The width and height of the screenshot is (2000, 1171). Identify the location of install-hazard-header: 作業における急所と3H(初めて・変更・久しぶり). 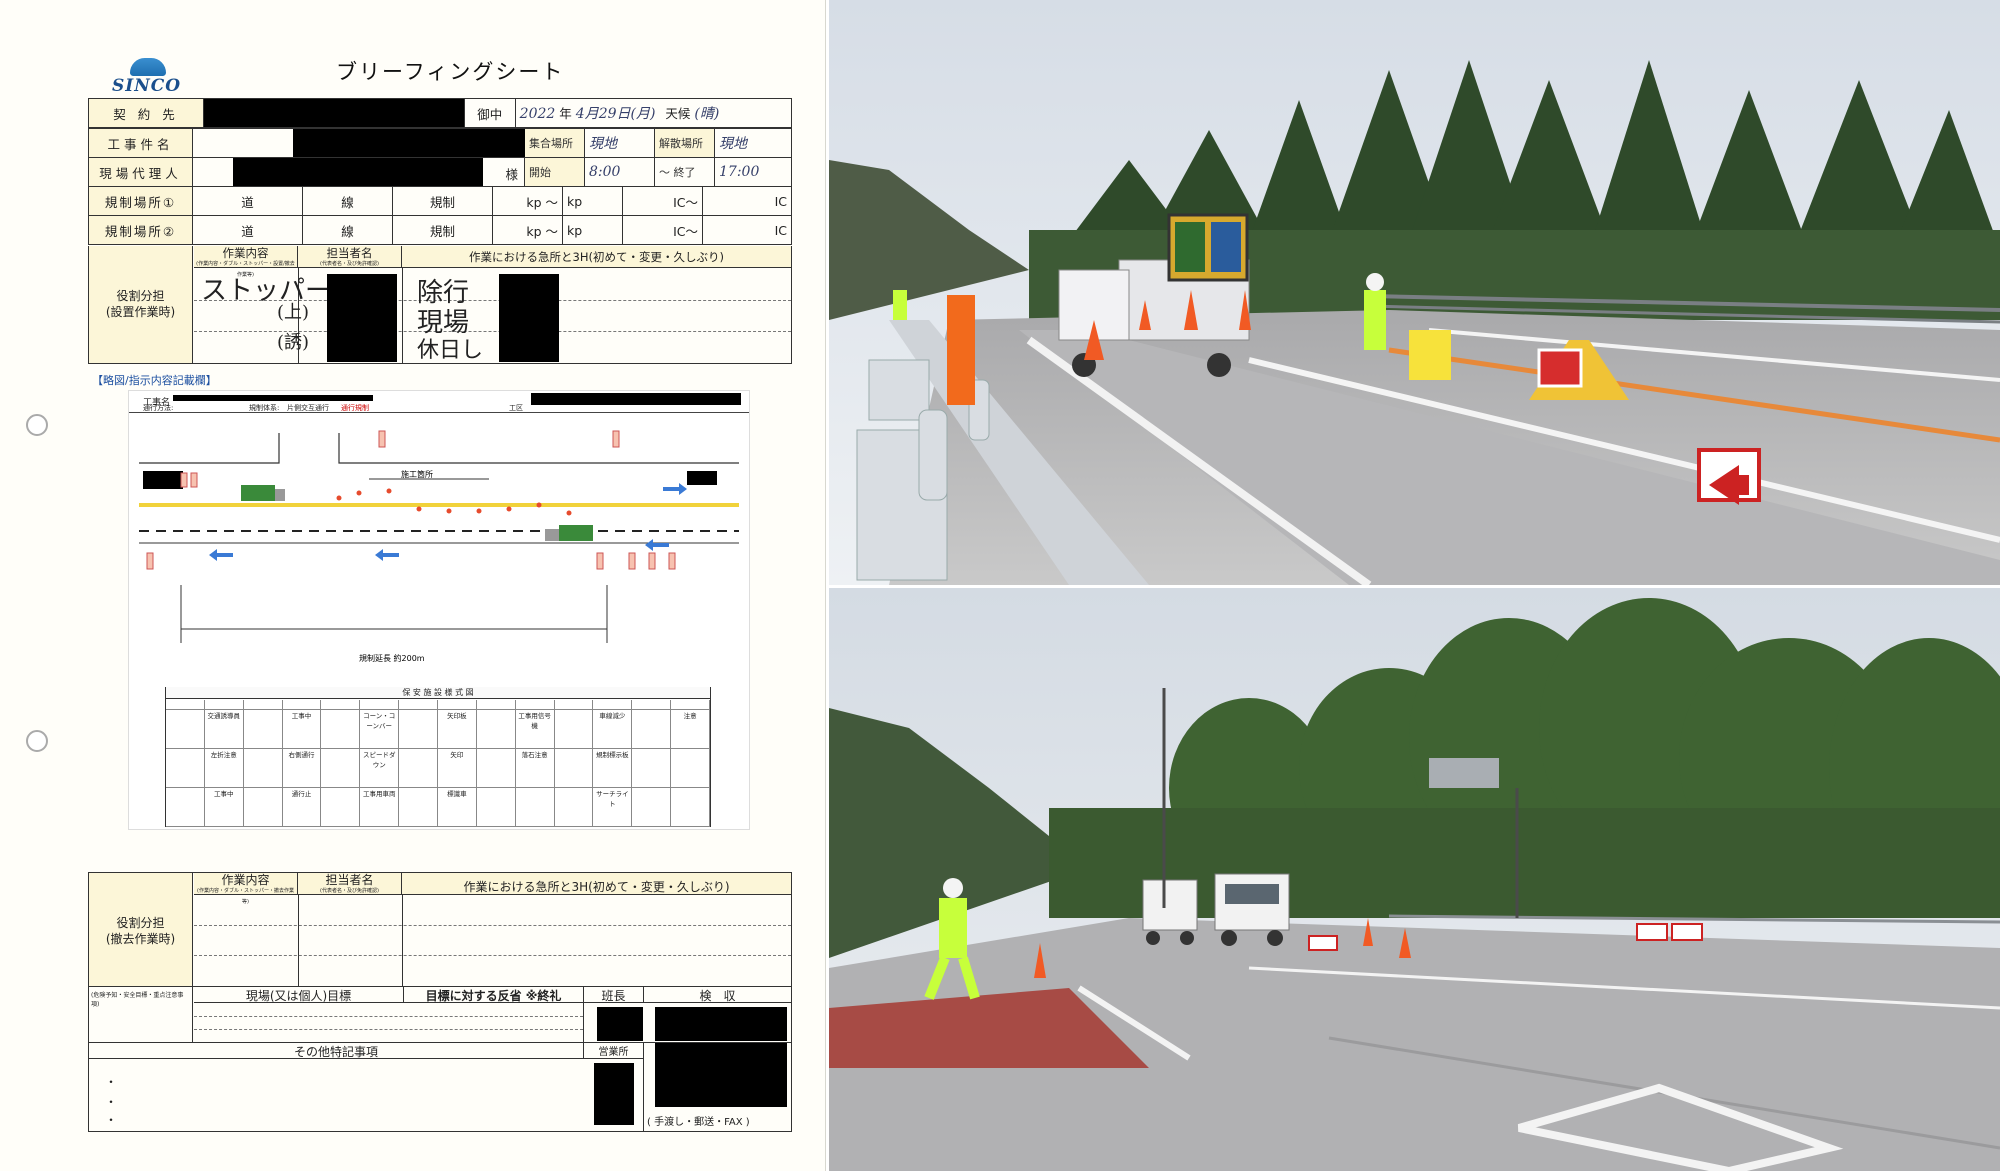
(596, 257).